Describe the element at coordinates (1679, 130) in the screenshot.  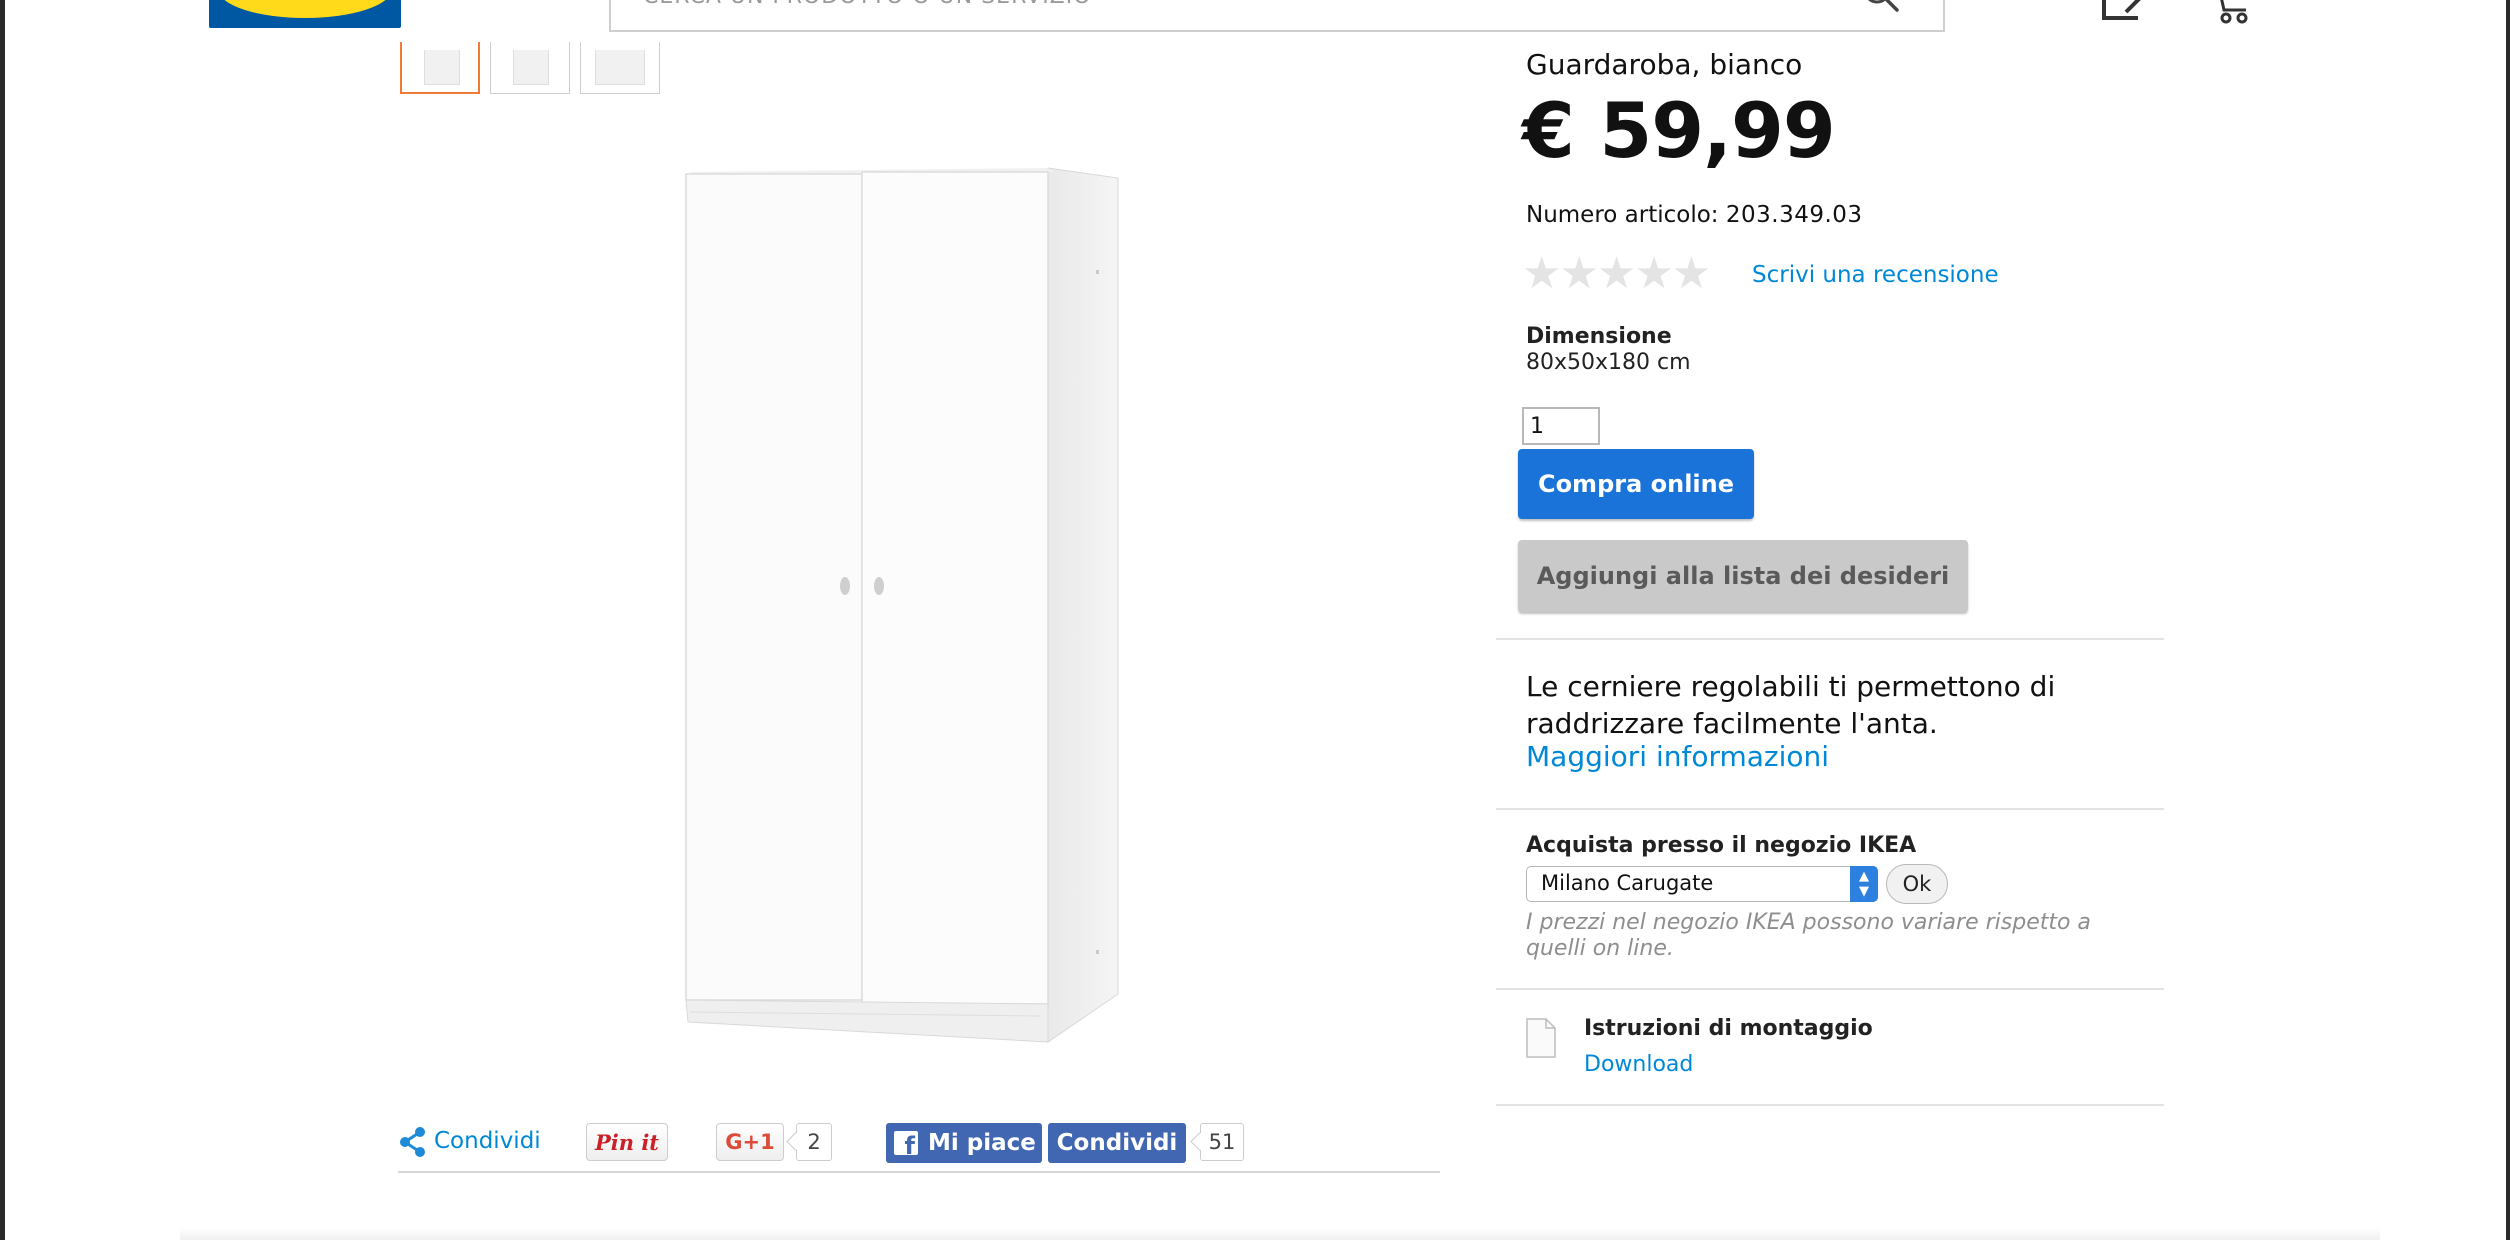
I see `product-price: € 59,99` at that location.